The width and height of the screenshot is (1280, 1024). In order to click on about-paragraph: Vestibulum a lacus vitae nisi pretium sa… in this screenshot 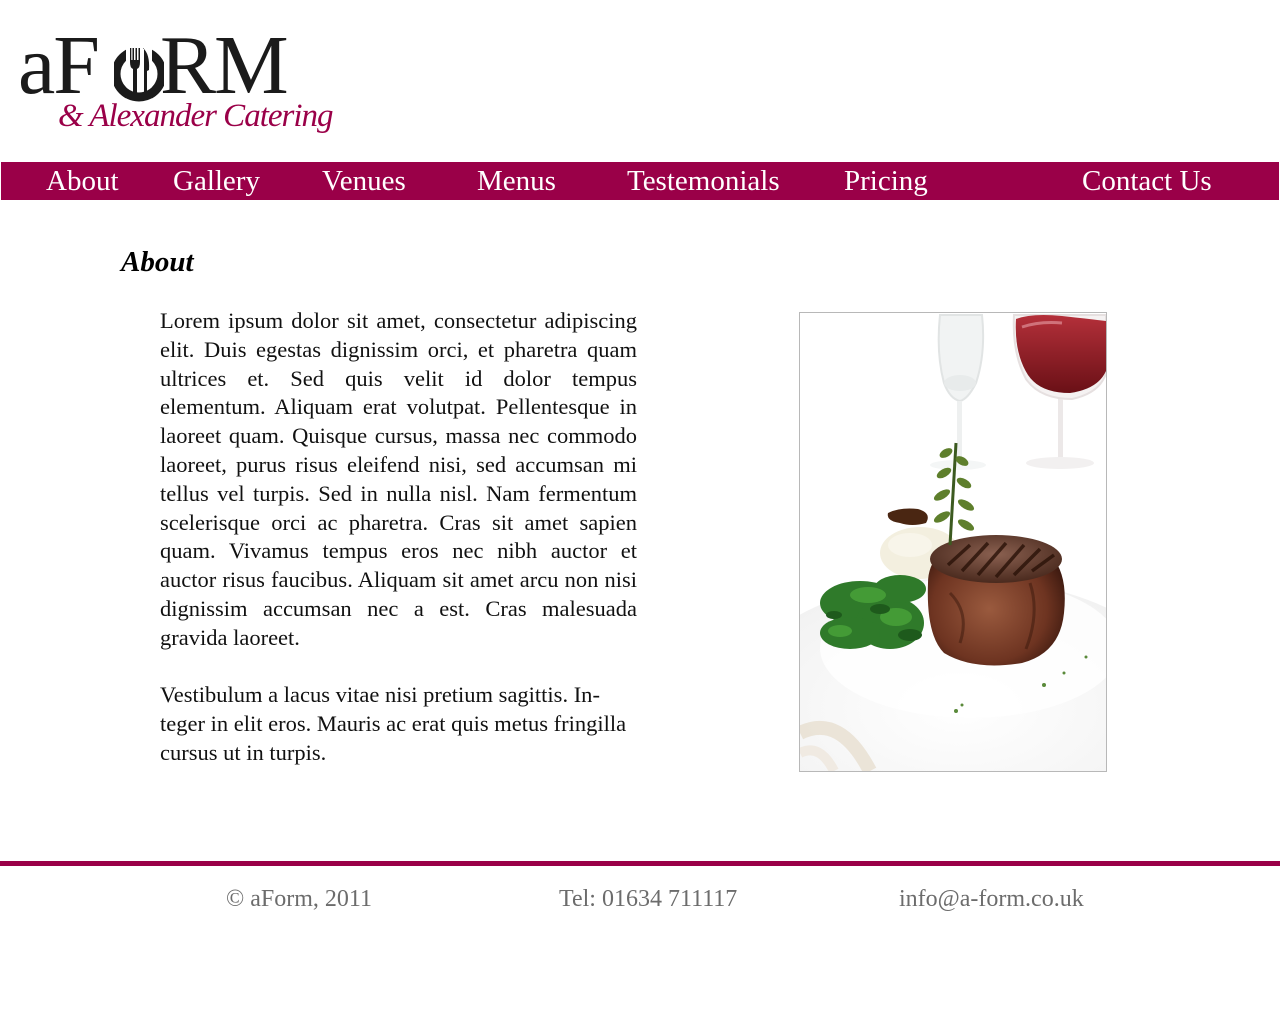, I will do `click(393, 723)`.